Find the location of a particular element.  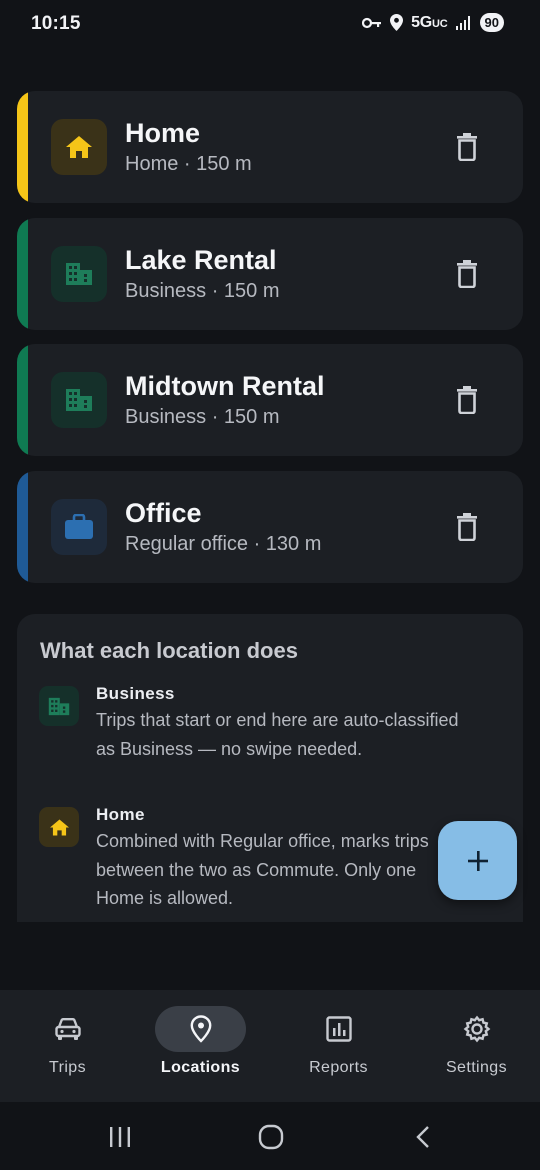

location-detail: Home · 150 m is located at coordinates (188, 164).